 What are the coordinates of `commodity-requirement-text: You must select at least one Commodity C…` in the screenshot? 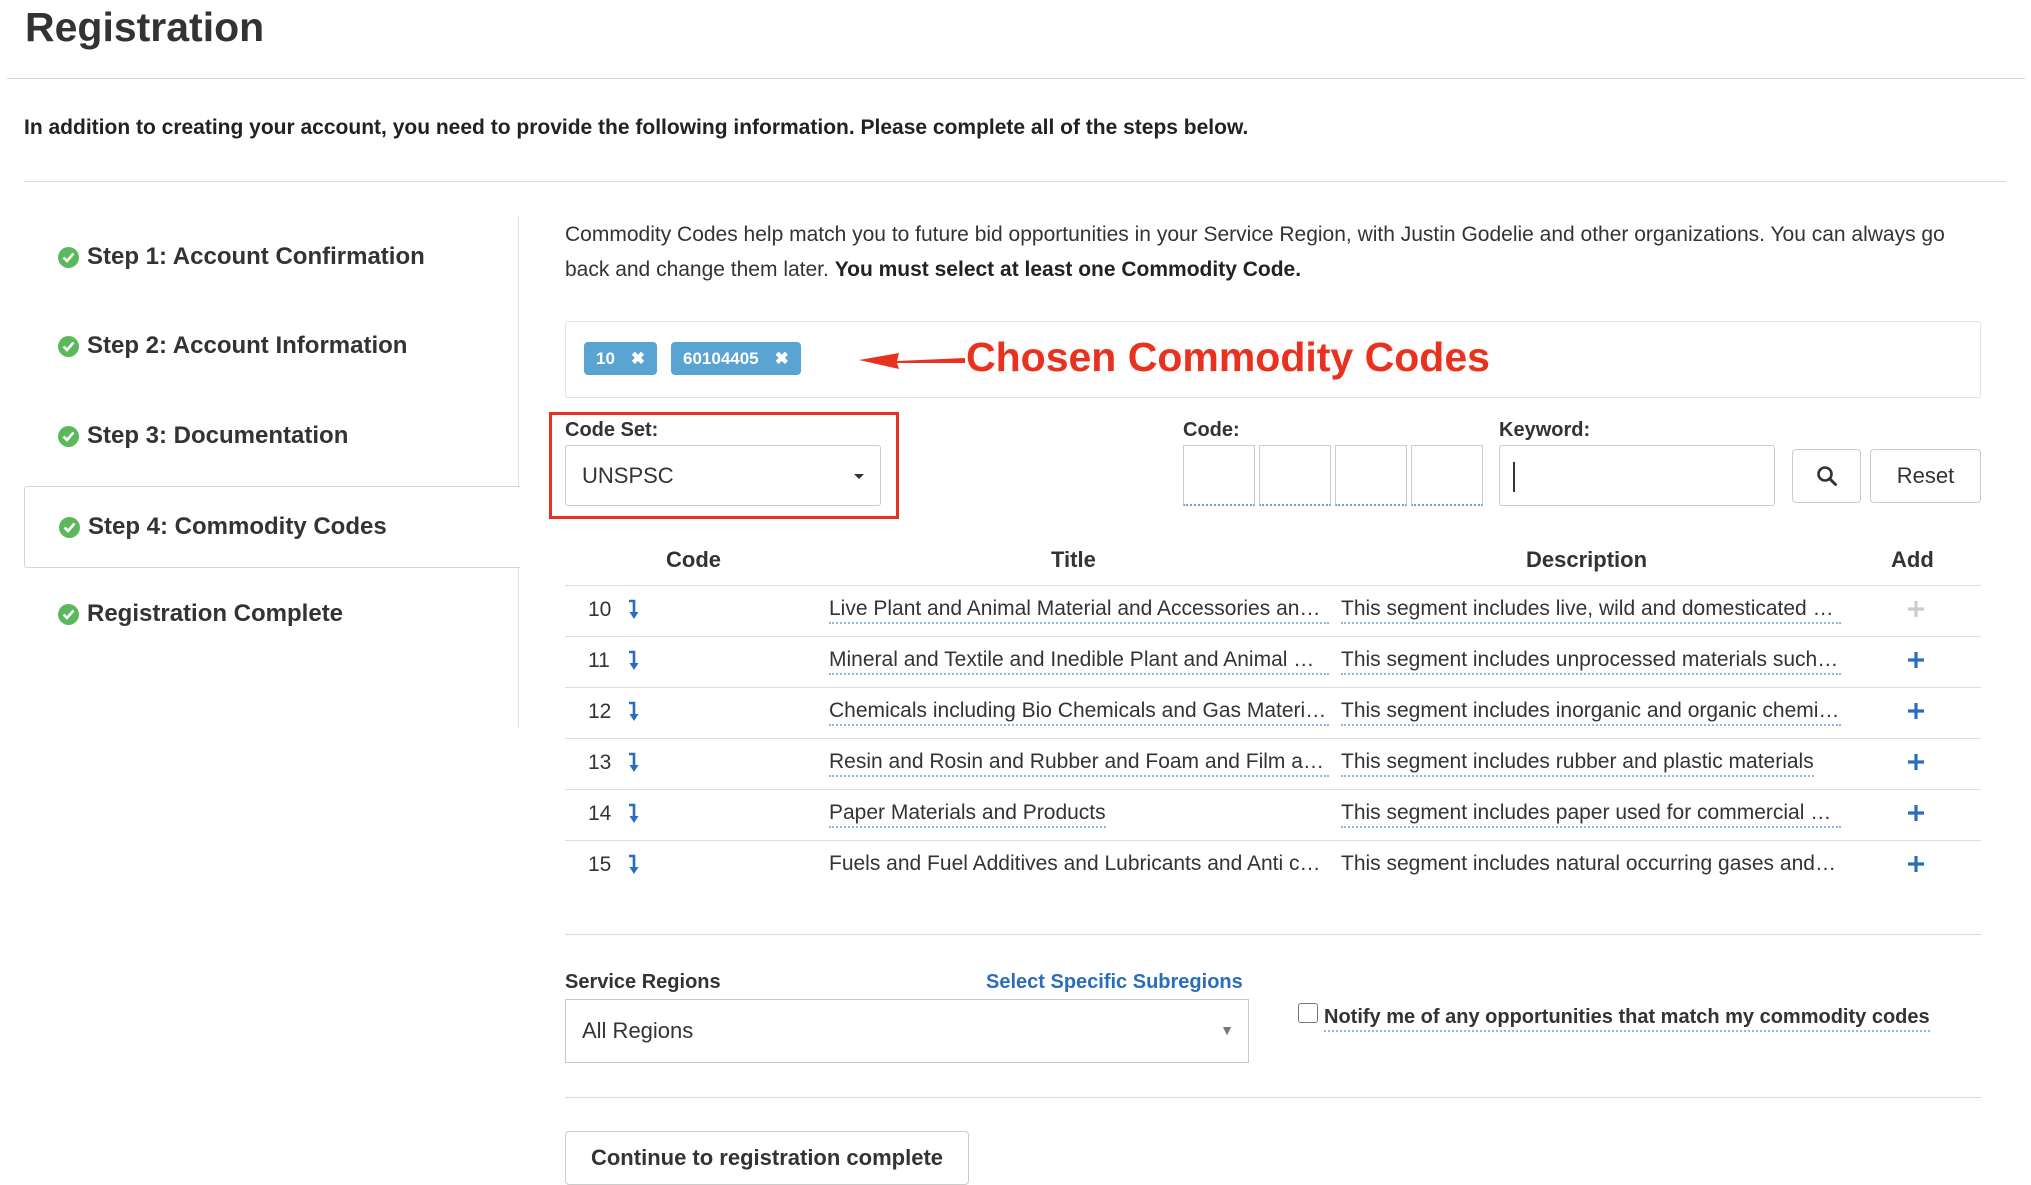 It's located at (1068, 269).